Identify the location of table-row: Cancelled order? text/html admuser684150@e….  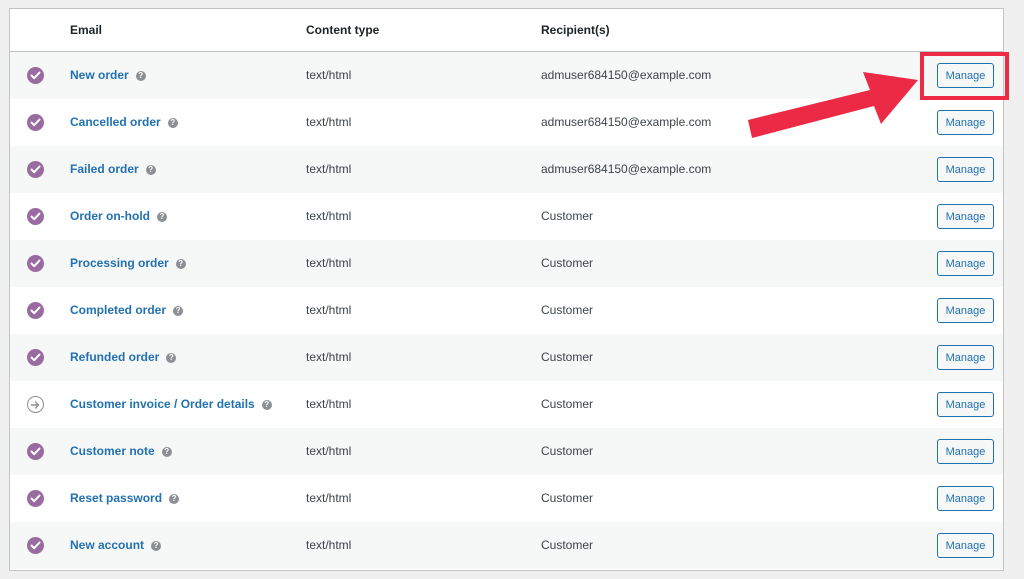
(506, 122).